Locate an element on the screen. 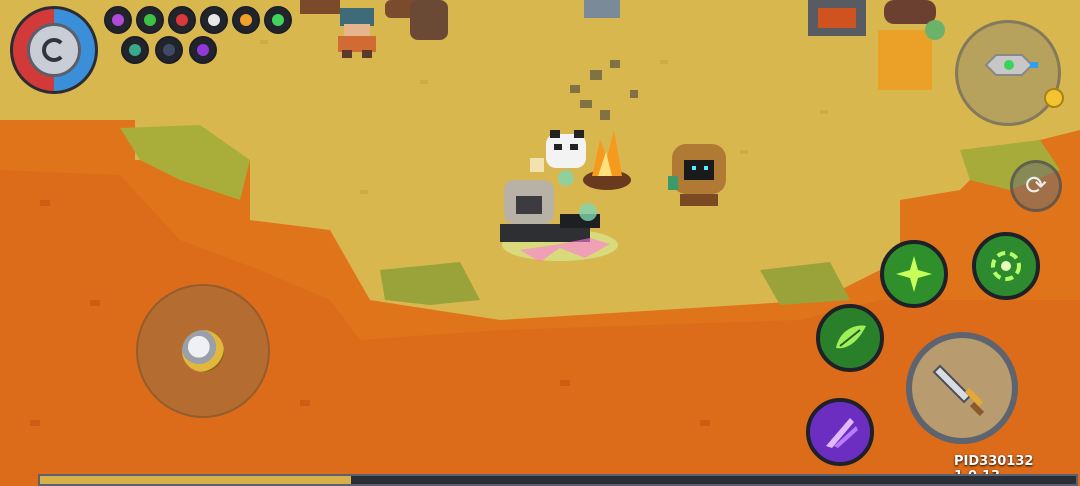 This screenshot has height=486, width=1080. green-burst-icon is located at coordinates (914, 274).